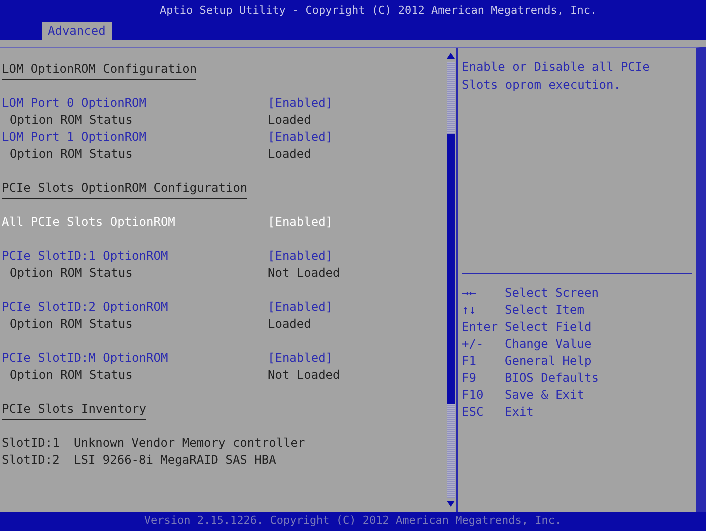  Describe the element at coordinates (451, 504) in the screenshot. I see `scroll-down-icon` at that location.